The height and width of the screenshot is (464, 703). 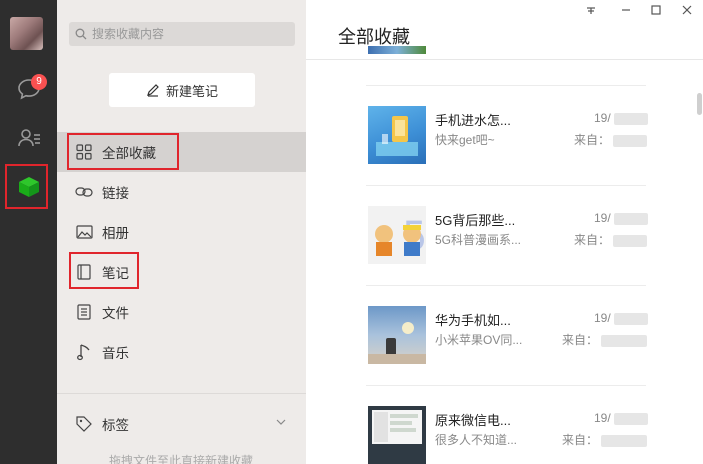 I want to click on chevron-down-icon, so click(x=281, y=422).